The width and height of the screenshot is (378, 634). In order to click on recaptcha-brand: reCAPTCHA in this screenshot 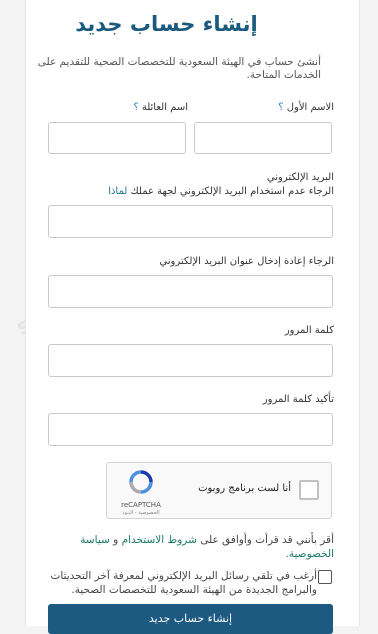, I will do `click(141, 505)`.